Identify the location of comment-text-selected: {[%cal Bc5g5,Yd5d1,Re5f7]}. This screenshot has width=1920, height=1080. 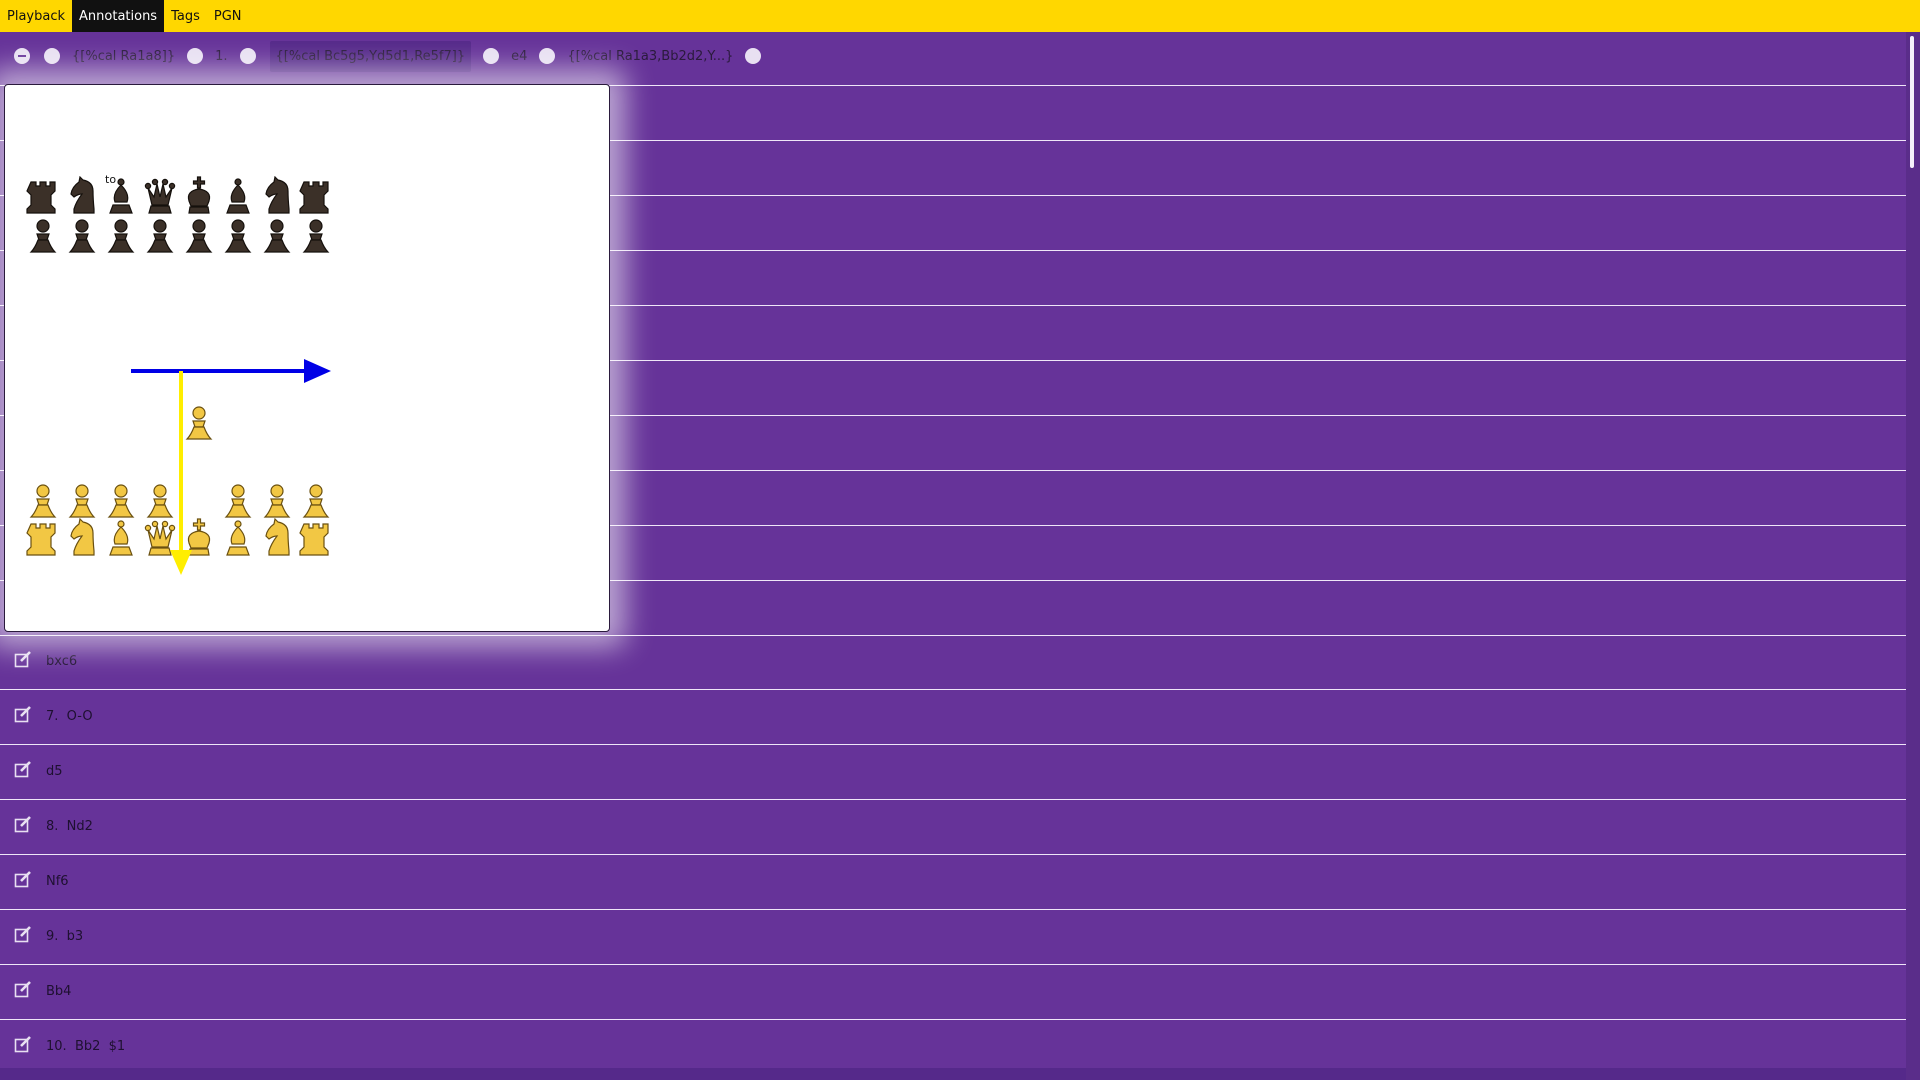
(370, 56).